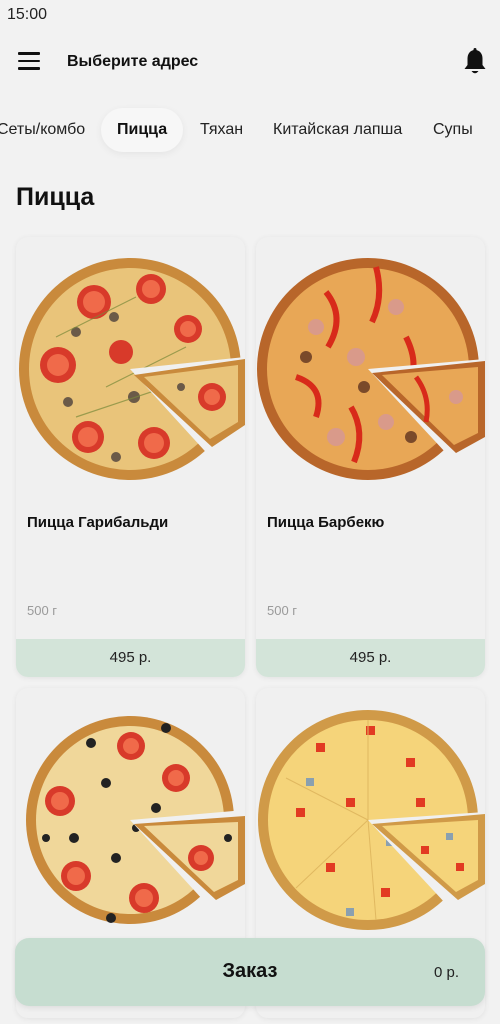 This screenshot has height=1024, width=500. Describe the element at coordinates (453, 130) in the screenshot. I see `tab-soups: Супы` at that location.